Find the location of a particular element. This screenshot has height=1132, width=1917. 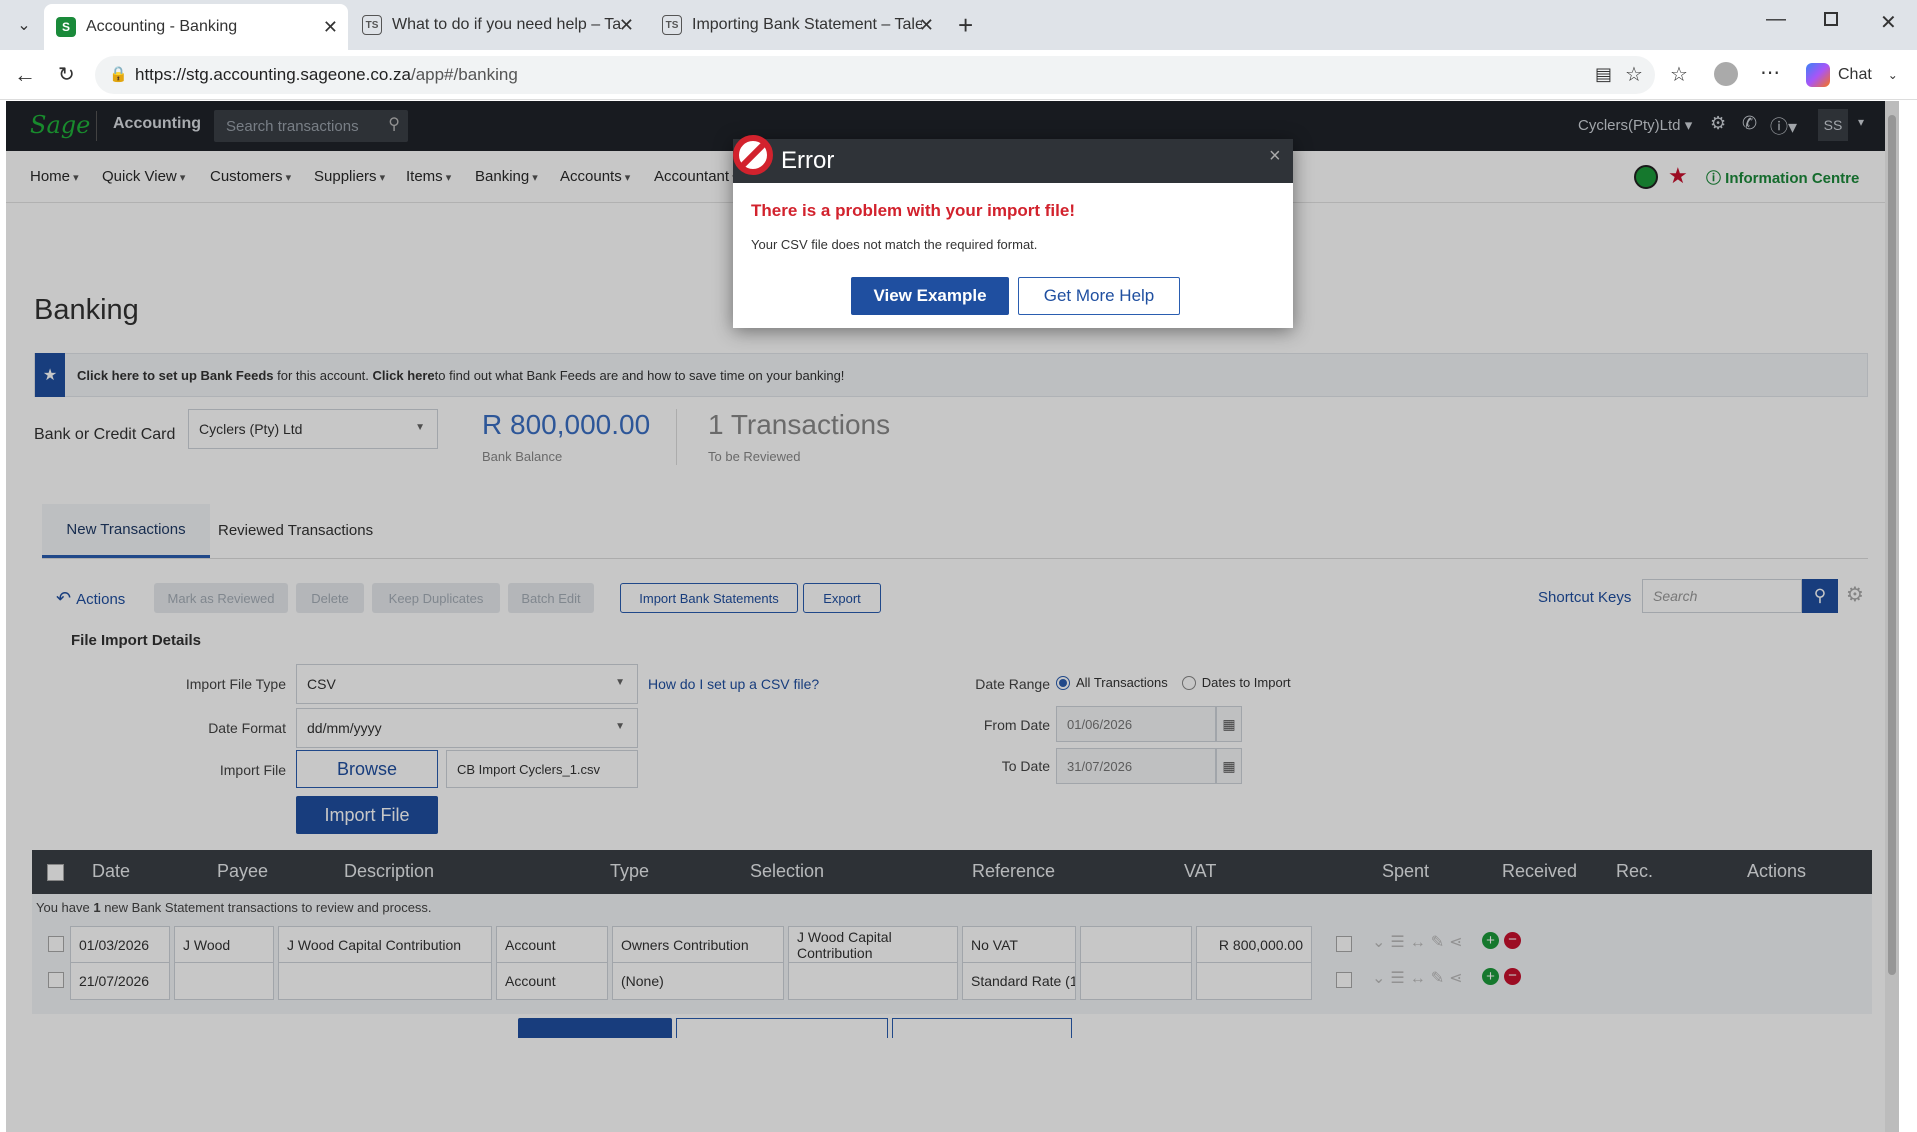

tab-list-chevron-icon: ⌄ is located at coordinates (24, 25).